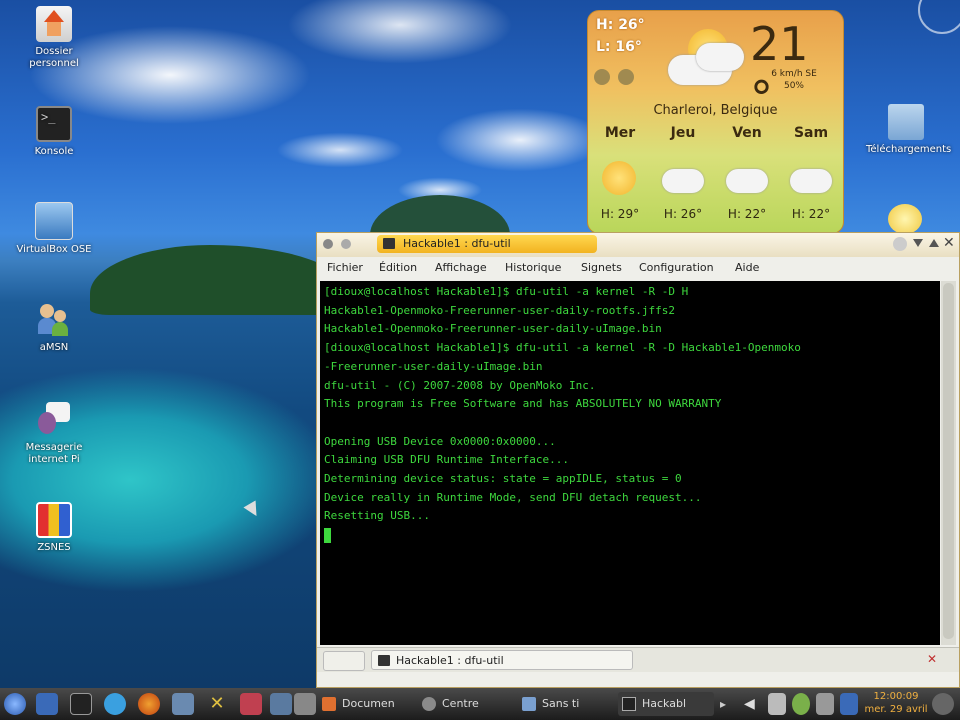 Image resolution: width=960 pixels, height=720 pixels. I want to click on desktop-icon-downloads: Téléchargements, so click(908, 130).